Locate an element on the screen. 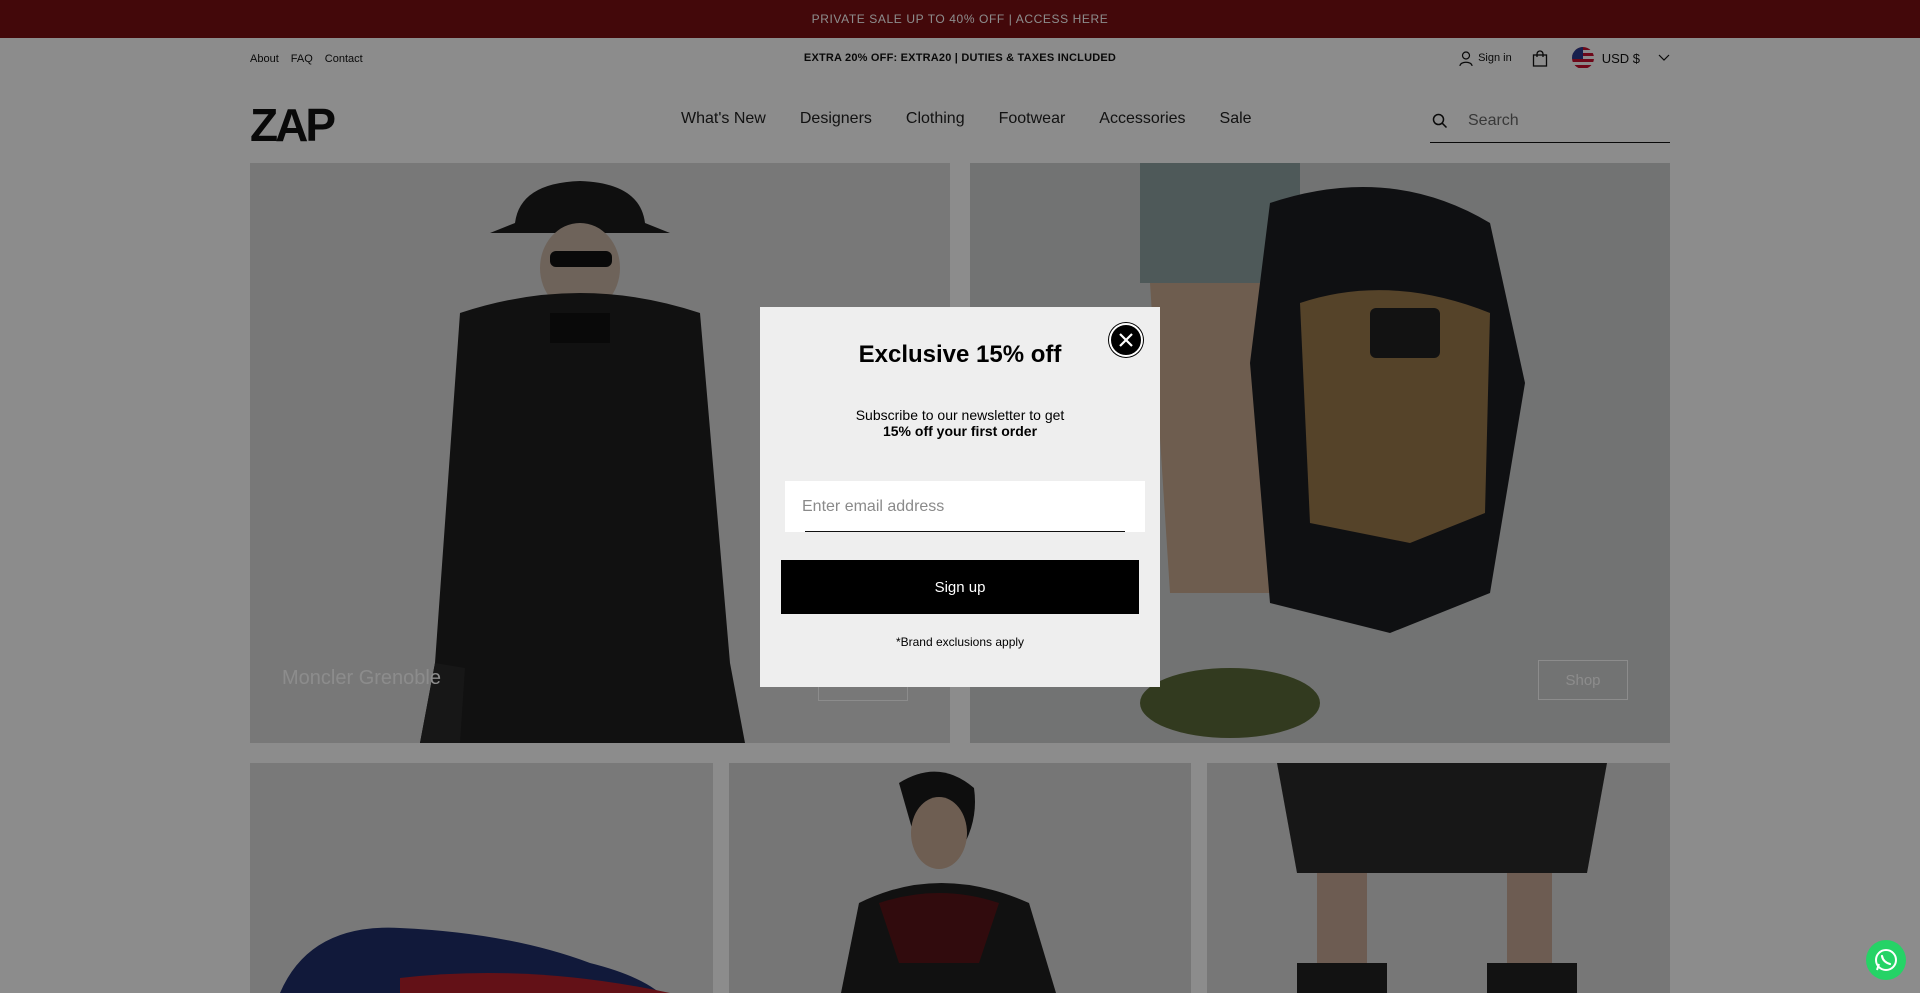 The width and height of the screenshot is (1920, 993). modal-offer: 15% off your first order is located at coordinates (960, 431).